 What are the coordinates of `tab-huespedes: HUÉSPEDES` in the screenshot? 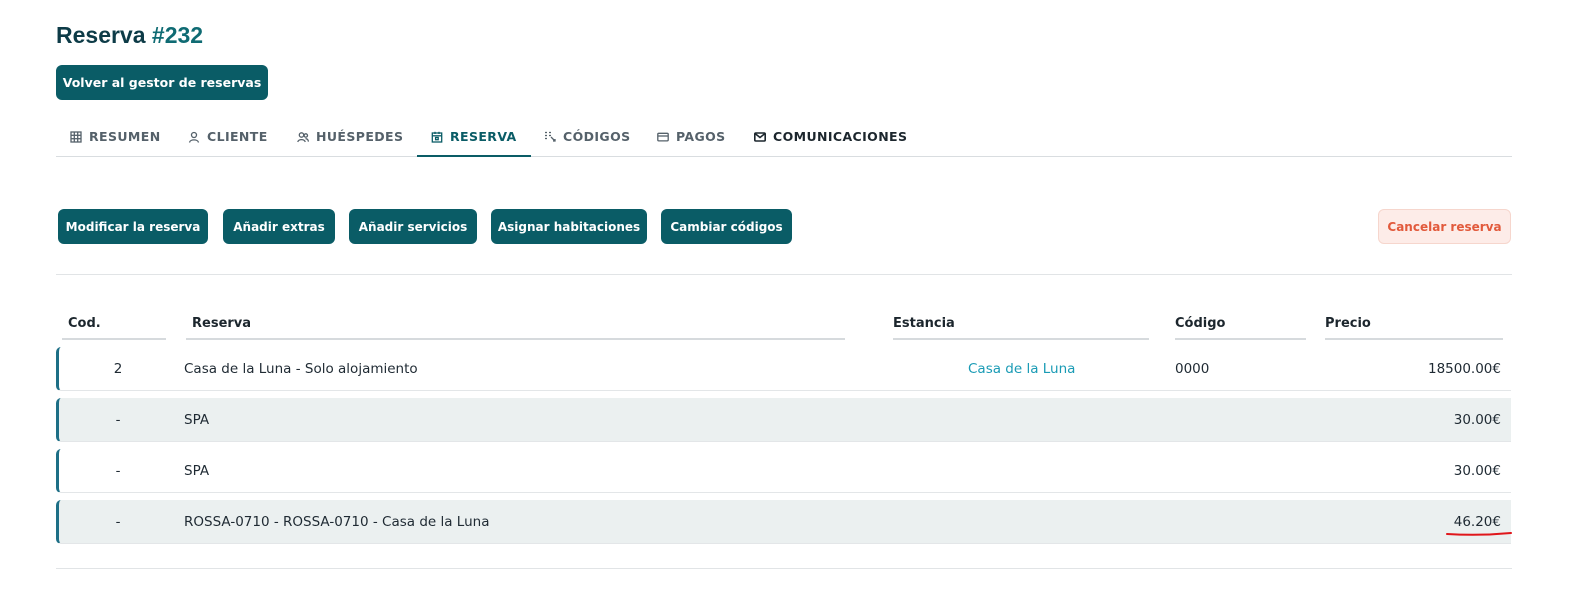 It's located at (350, 136).